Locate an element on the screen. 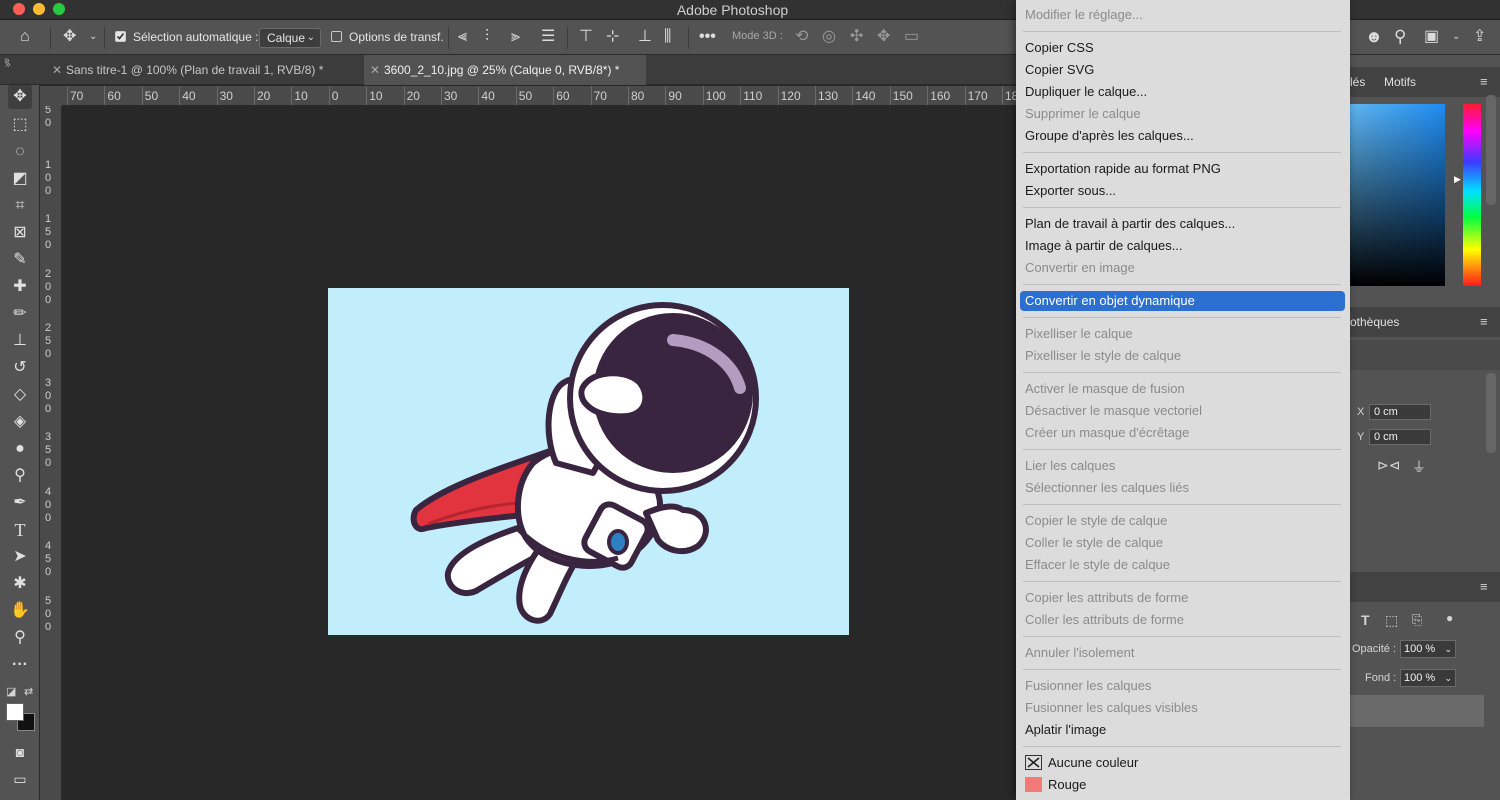 This screenshot has width=1500, height=800. ruler-mark is located at coordinates (329, 95).